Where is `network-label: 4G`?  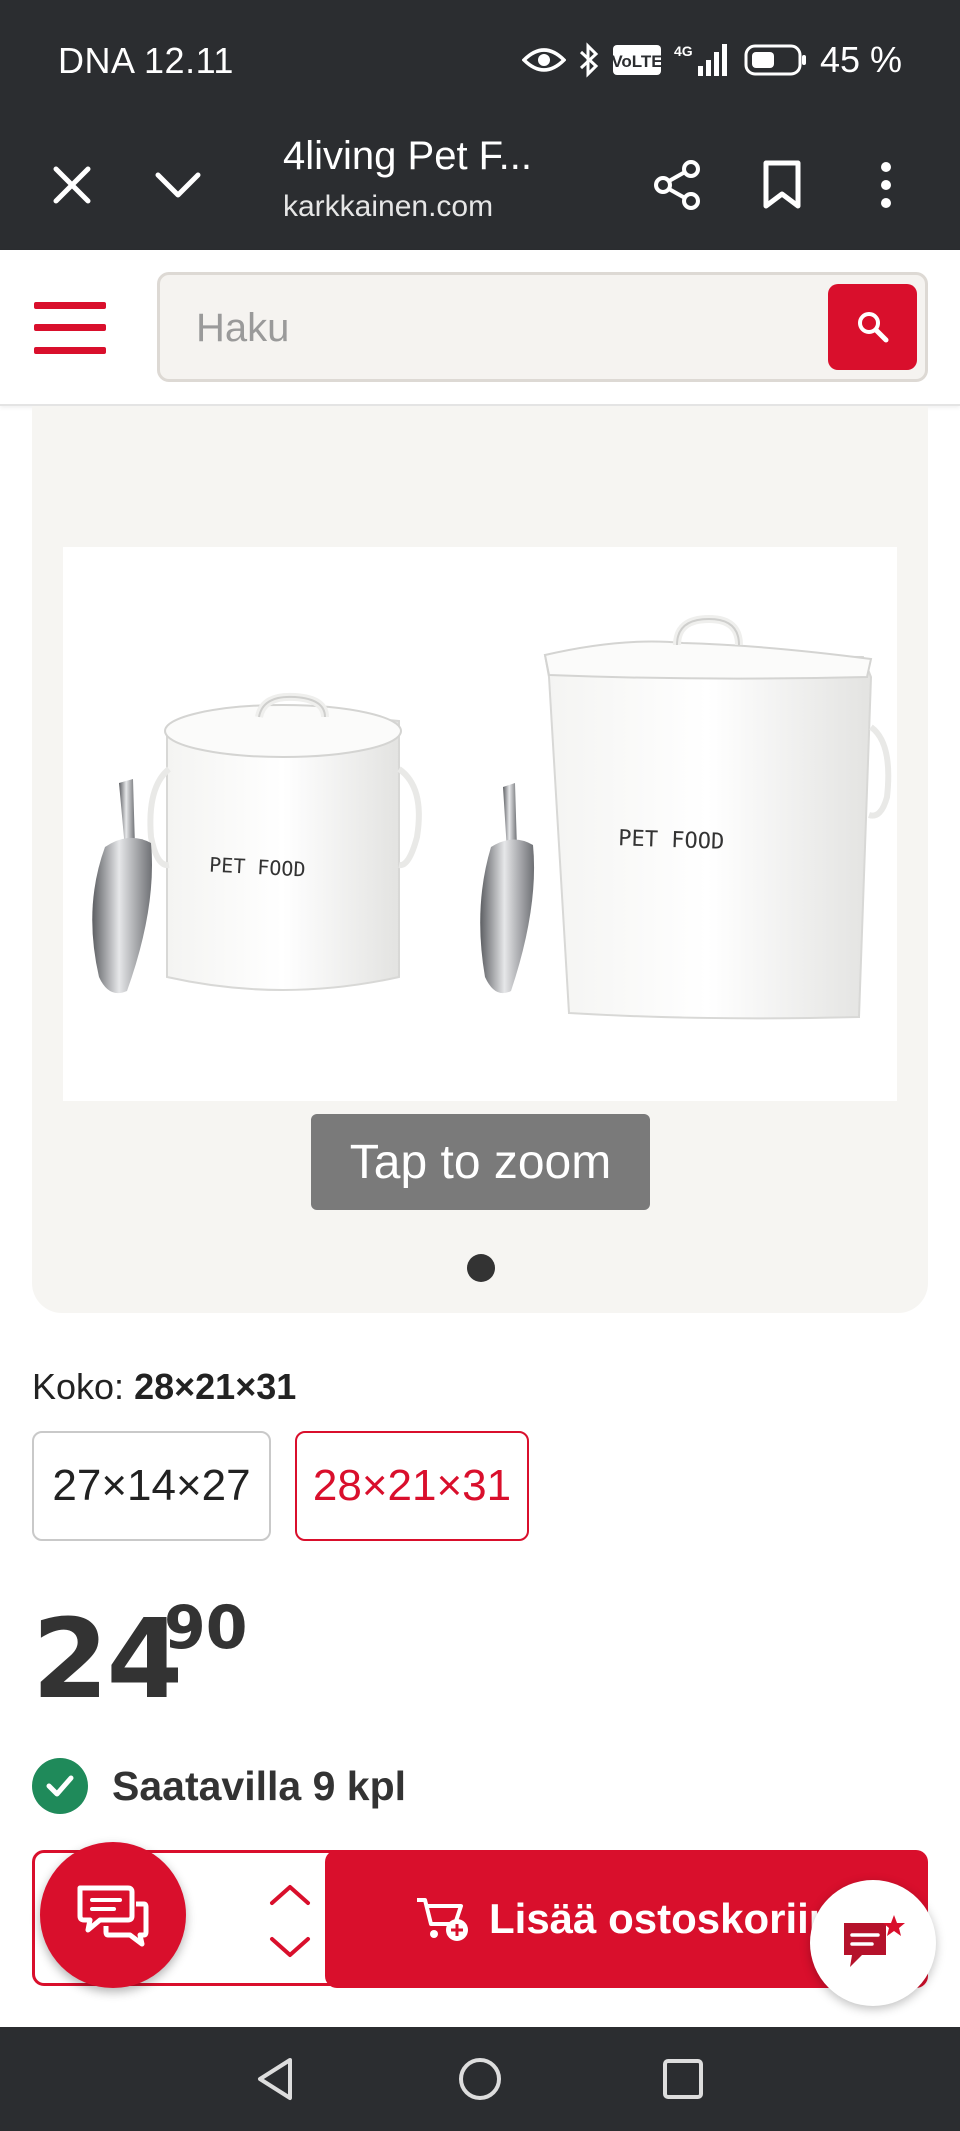 network-label: 4G is located at coordinates (683, 51).